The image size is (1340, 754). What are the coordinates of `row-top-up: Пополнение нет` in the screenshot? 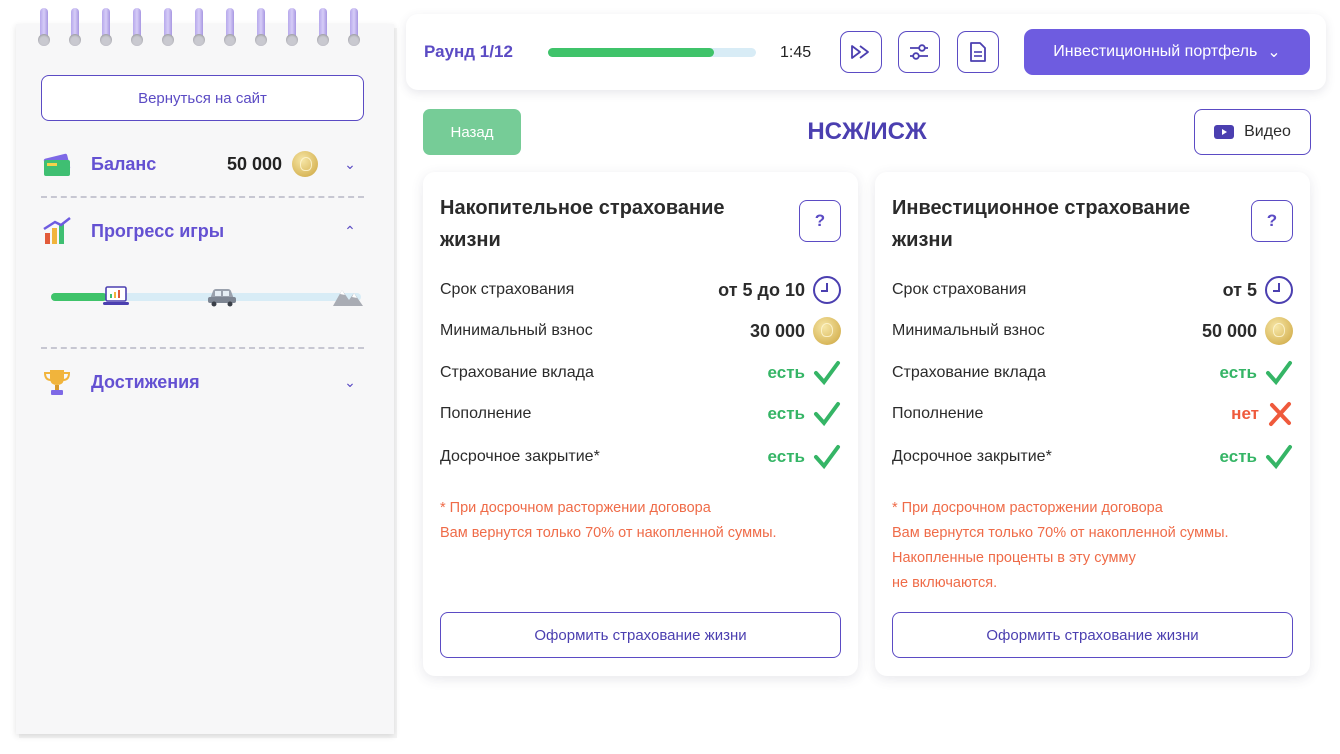 It's located at (1092, 414).